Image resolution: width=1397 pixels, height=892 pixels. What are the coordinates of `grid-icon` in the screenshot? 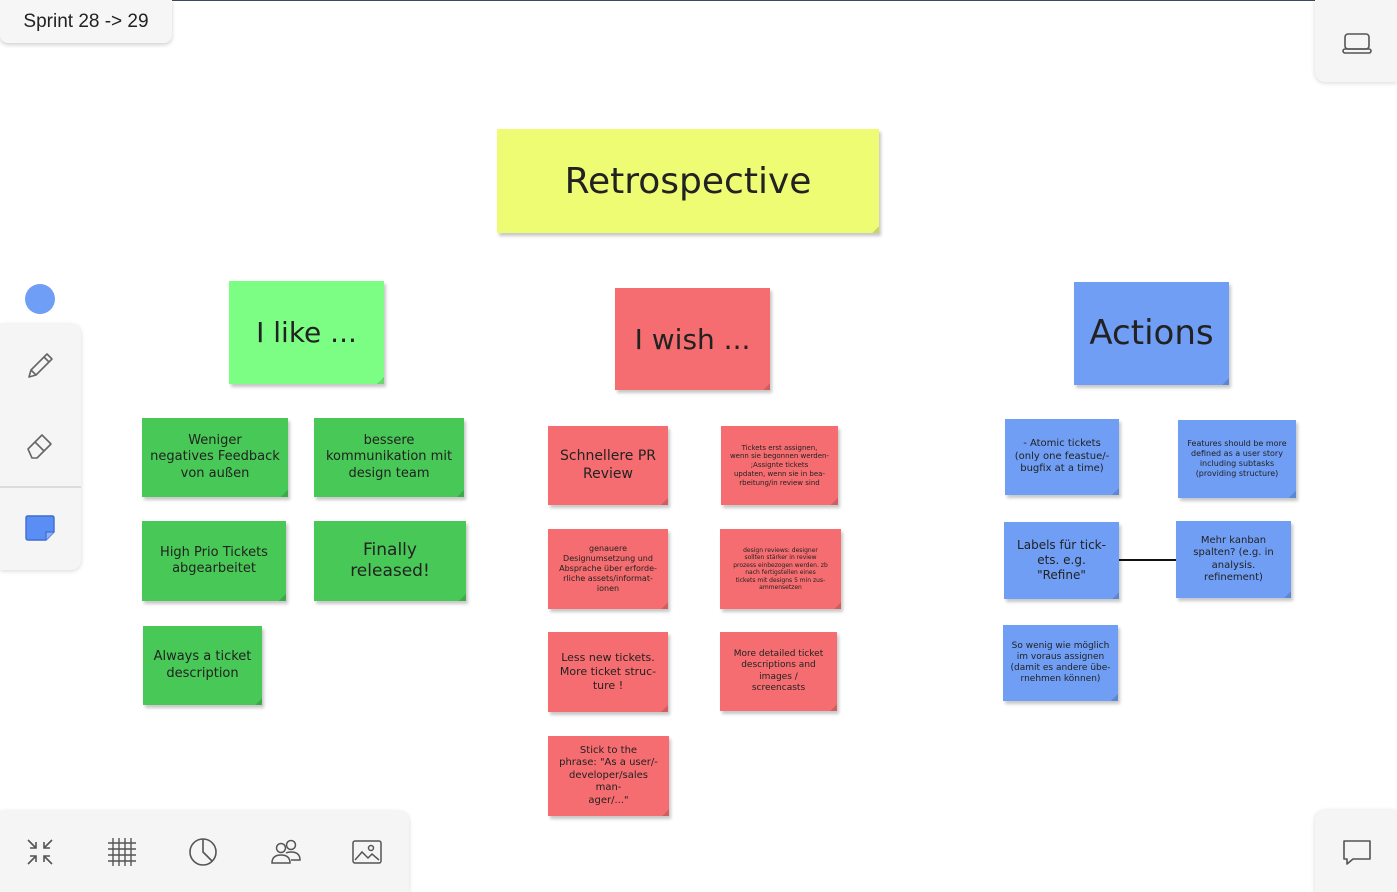 It's located at (122, 852).